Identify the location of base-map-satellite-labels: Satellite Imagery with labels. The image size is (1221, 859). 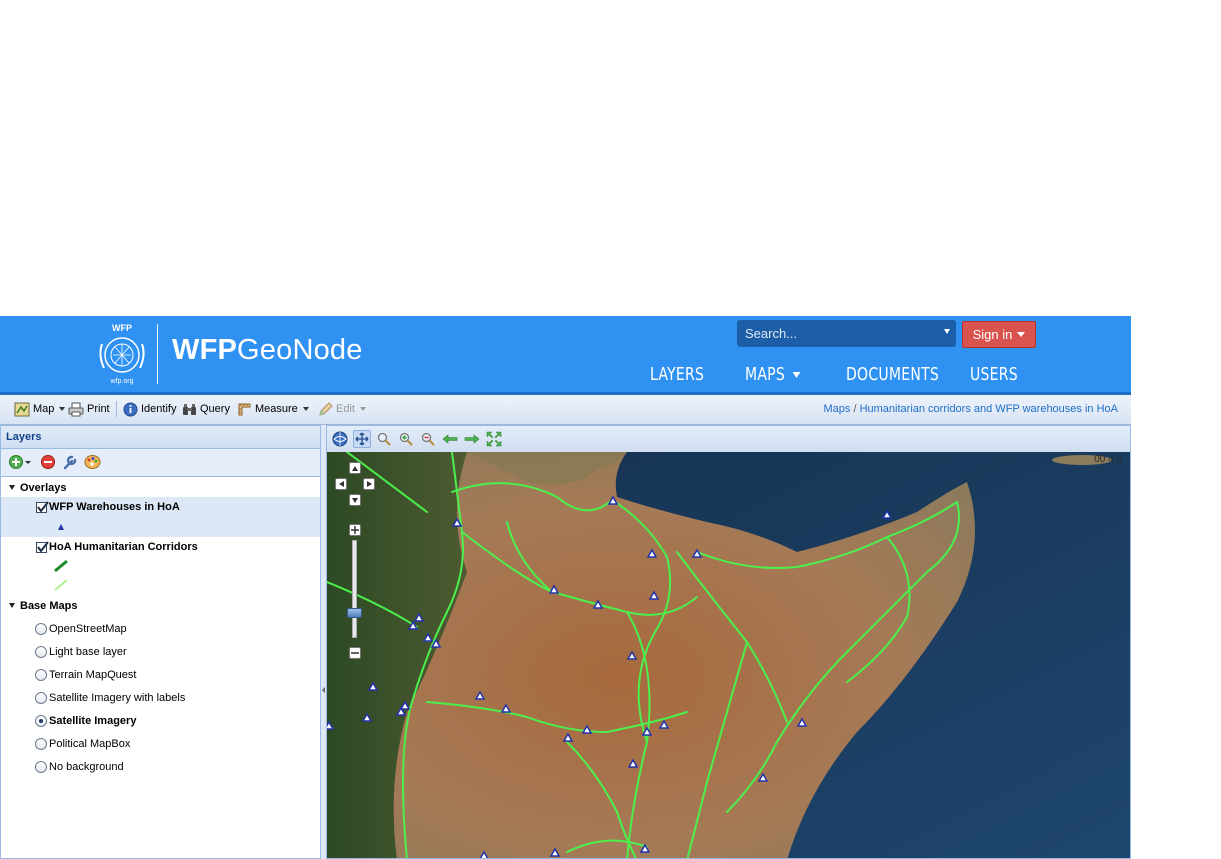
(160, 698).